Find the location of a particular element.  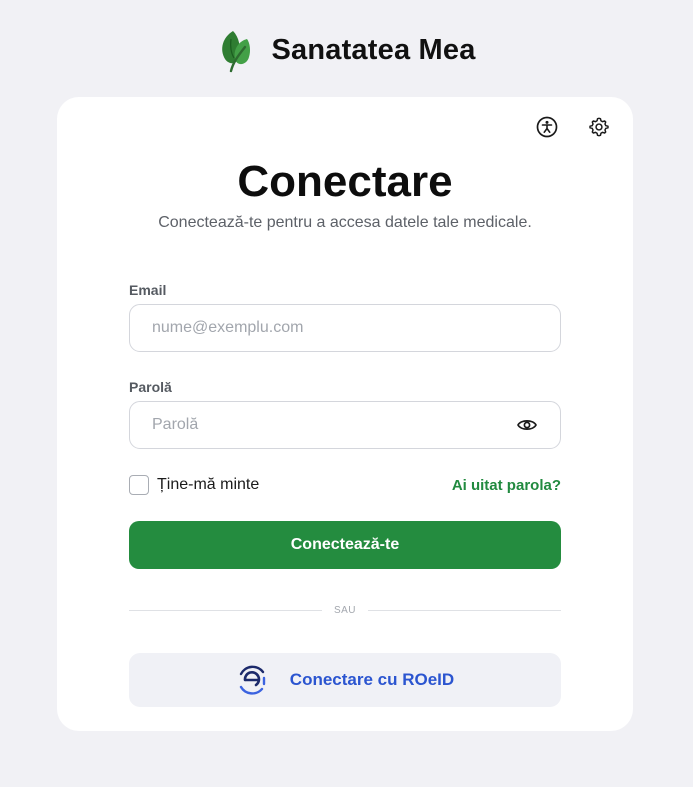

password-label: Parolă is located at coordinates (150, 387).